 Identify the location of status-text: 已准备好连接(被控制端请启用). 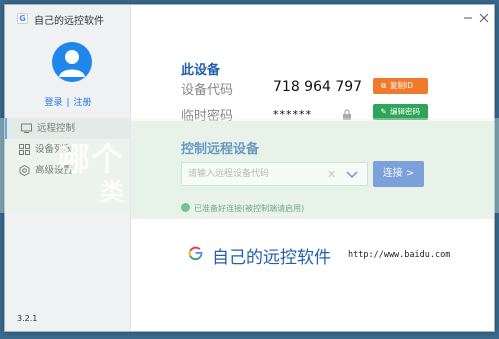
(249, 208).